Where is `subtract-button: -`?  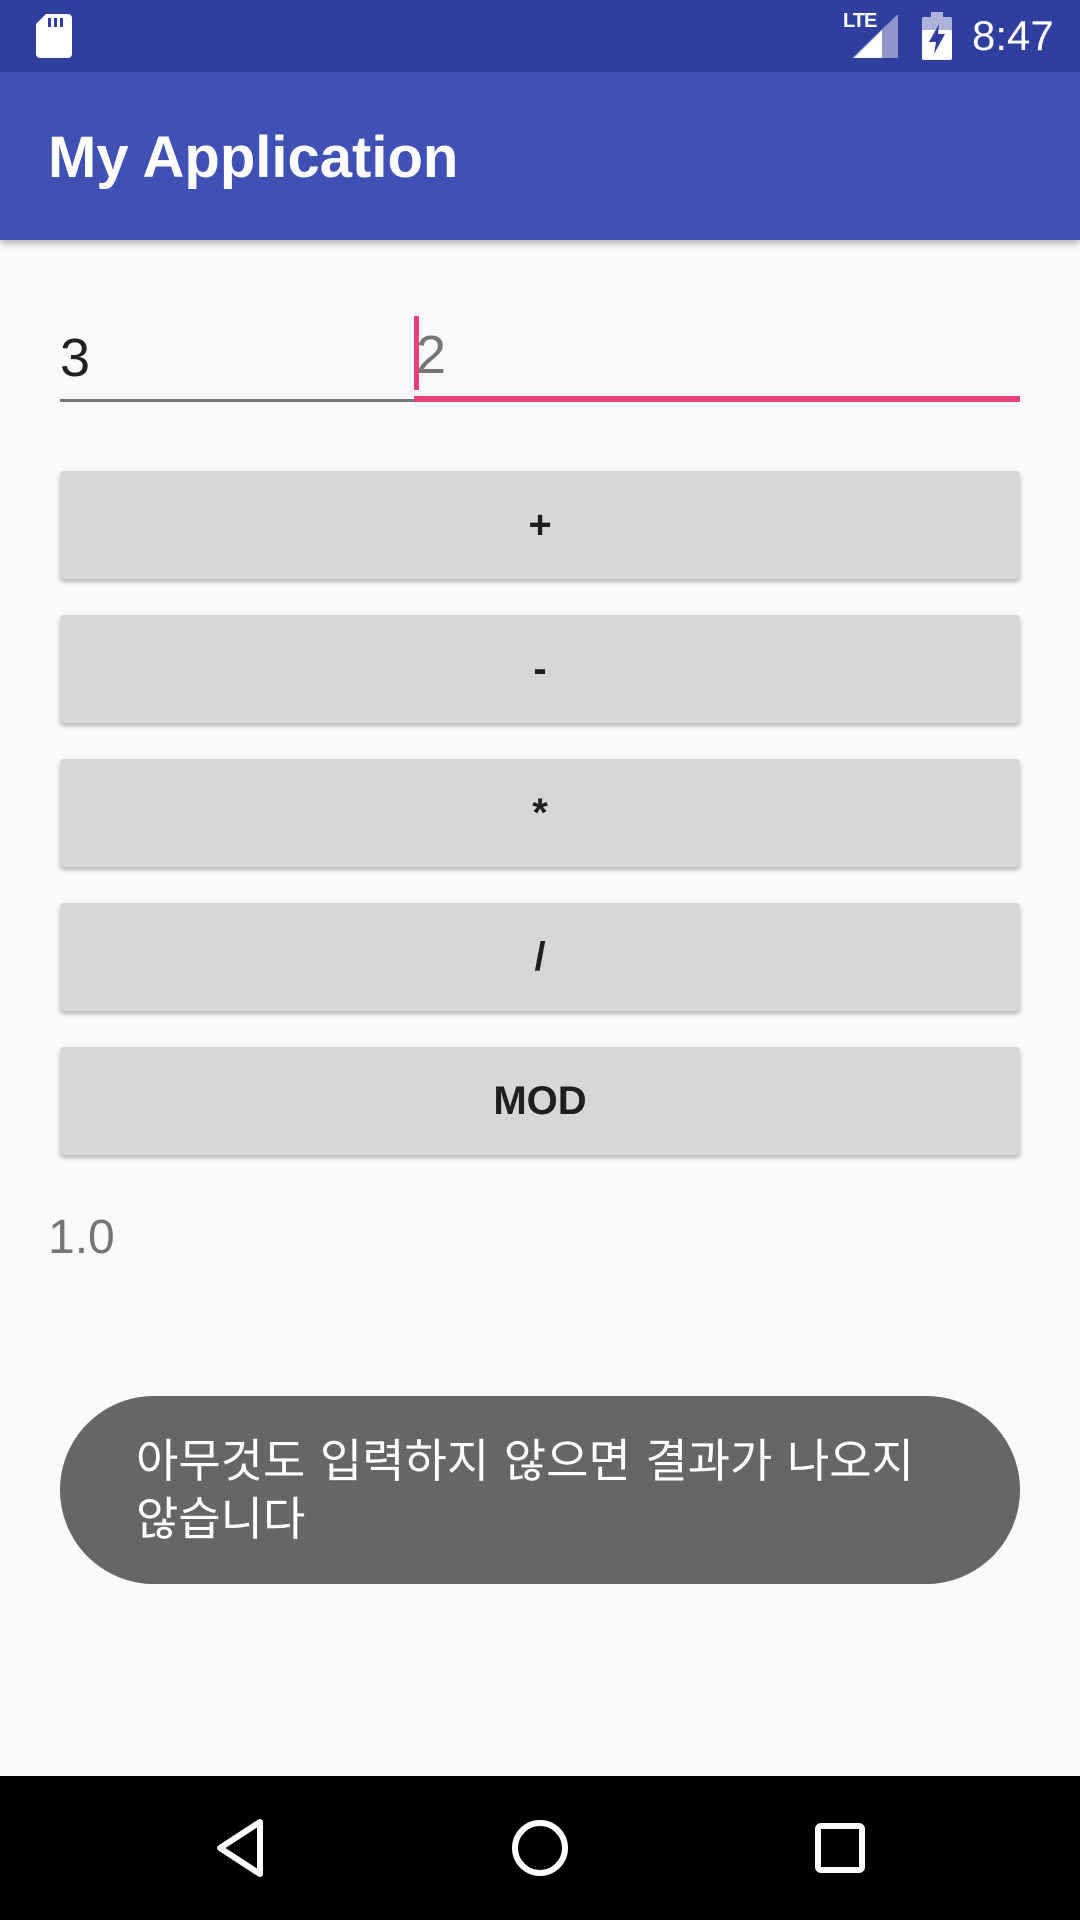 subtract-button: - is located at coordinates (540, 669).